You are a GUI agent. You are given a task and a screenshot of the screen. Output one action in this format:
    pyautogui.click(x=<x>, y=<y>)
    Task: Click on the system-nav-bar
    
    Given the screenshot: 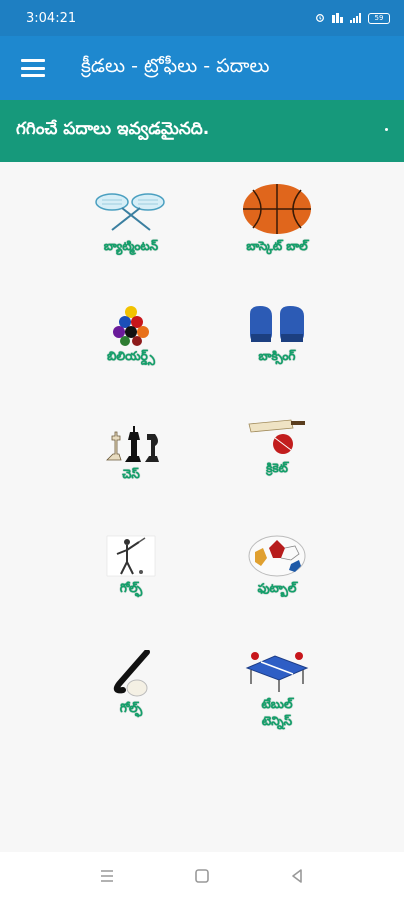 What is the action you would take?
    pyautogui.click(x=202, y=876)
    